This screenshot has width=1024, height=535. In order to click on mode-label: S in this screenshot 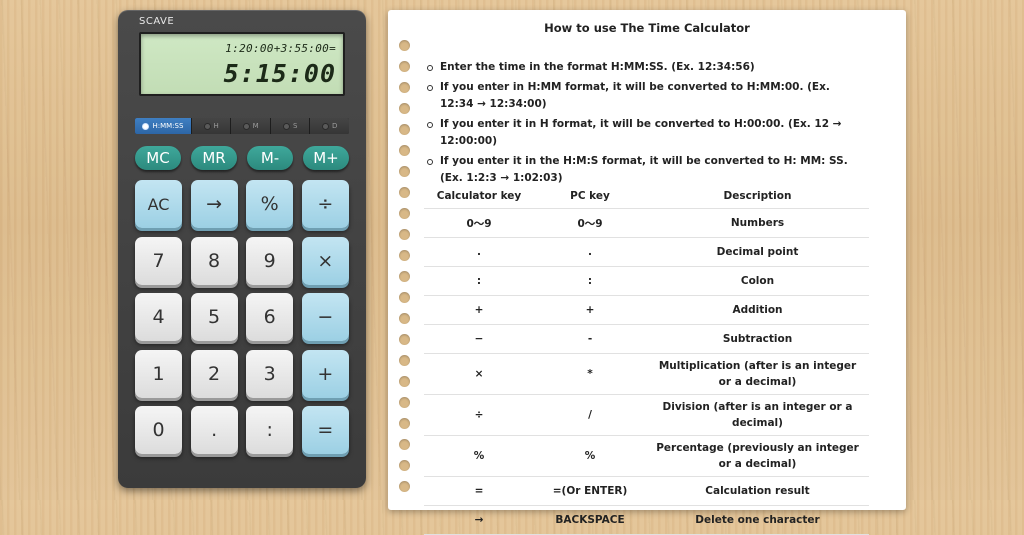, I will do `click(295, 126)`.